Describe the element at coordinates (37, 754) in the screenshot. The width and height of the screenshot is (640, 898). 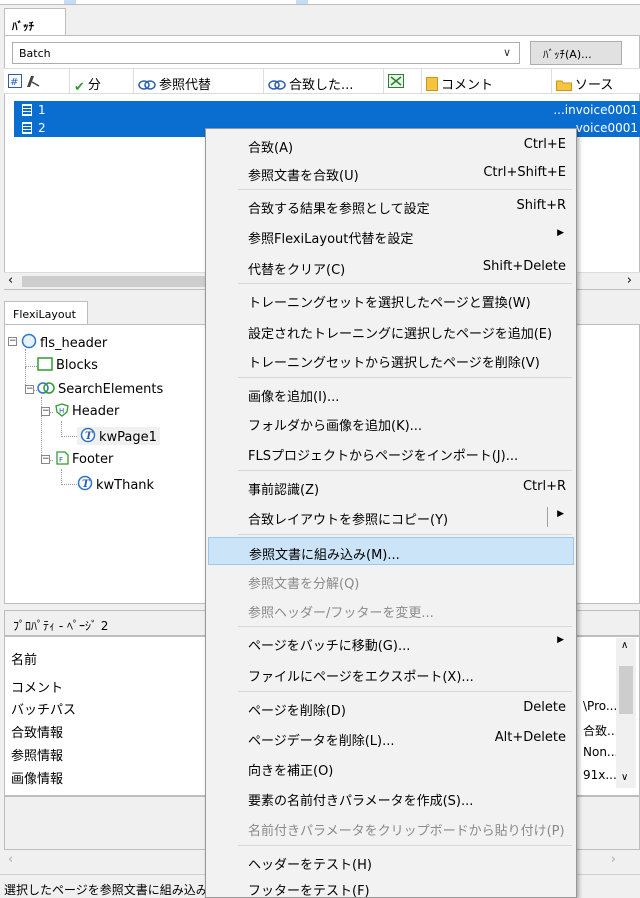
I see `property-row: 参照情報` at that location.